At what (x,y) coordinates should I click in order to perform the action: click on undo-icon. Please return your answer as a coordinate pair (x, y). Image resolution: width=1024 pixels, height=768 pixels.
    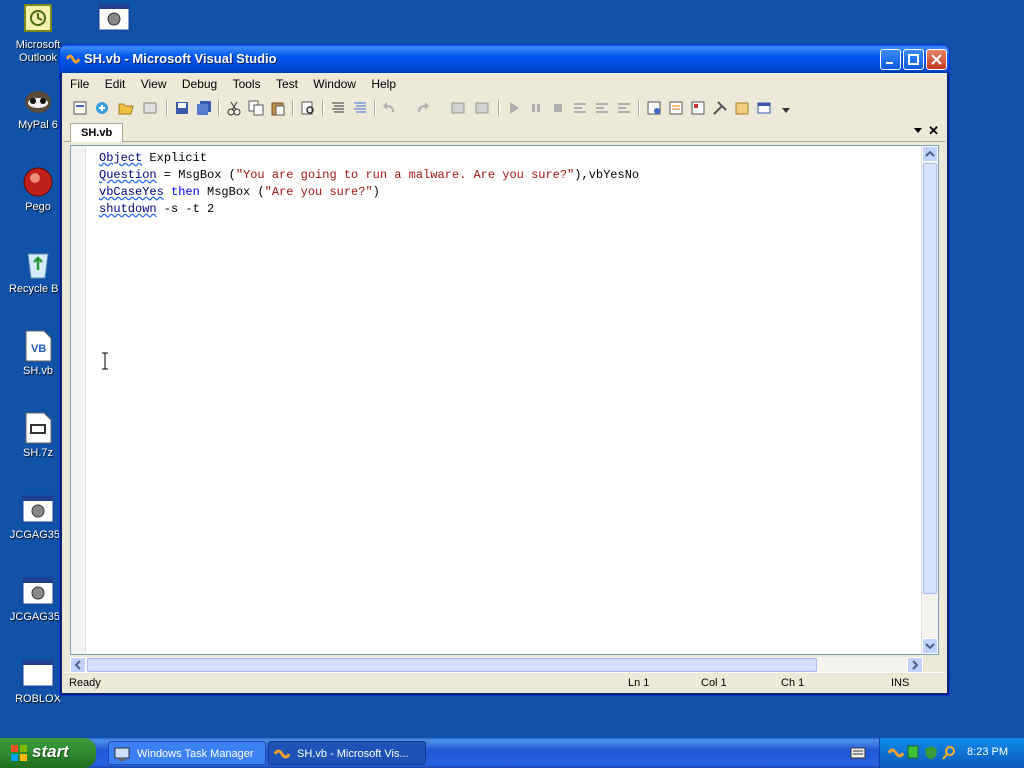
    Looking at the image, I should click on (390, 108).